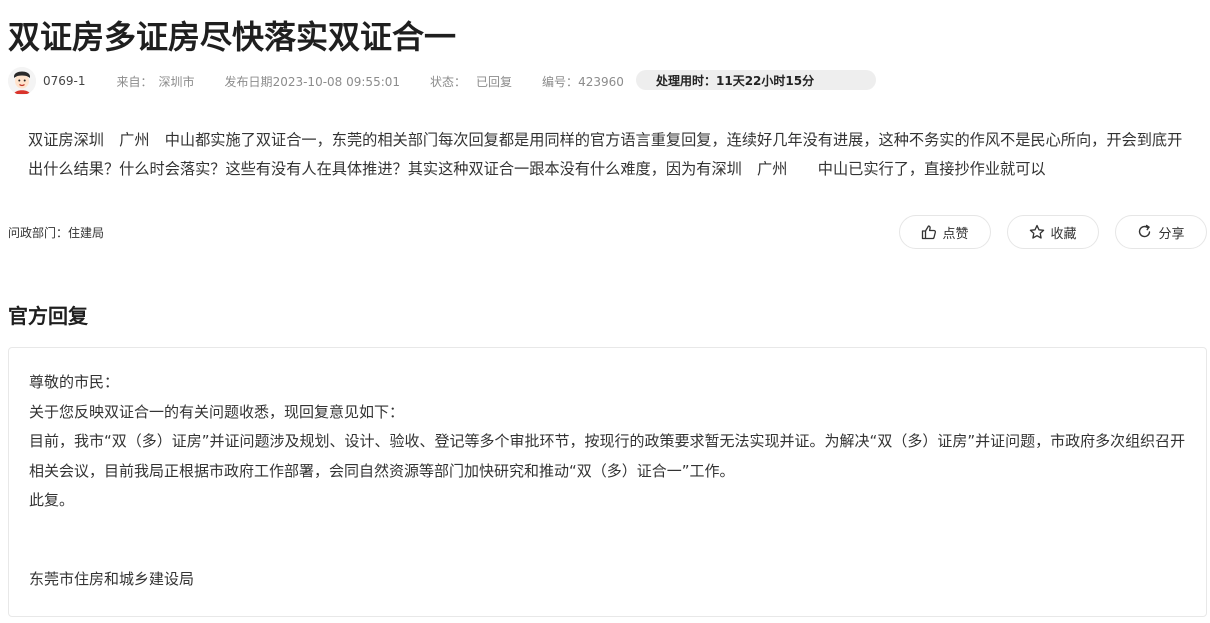 The width and height of the screenshot is (1210, 623). I want to click on source-value: 深圳市, so click(176, 81).